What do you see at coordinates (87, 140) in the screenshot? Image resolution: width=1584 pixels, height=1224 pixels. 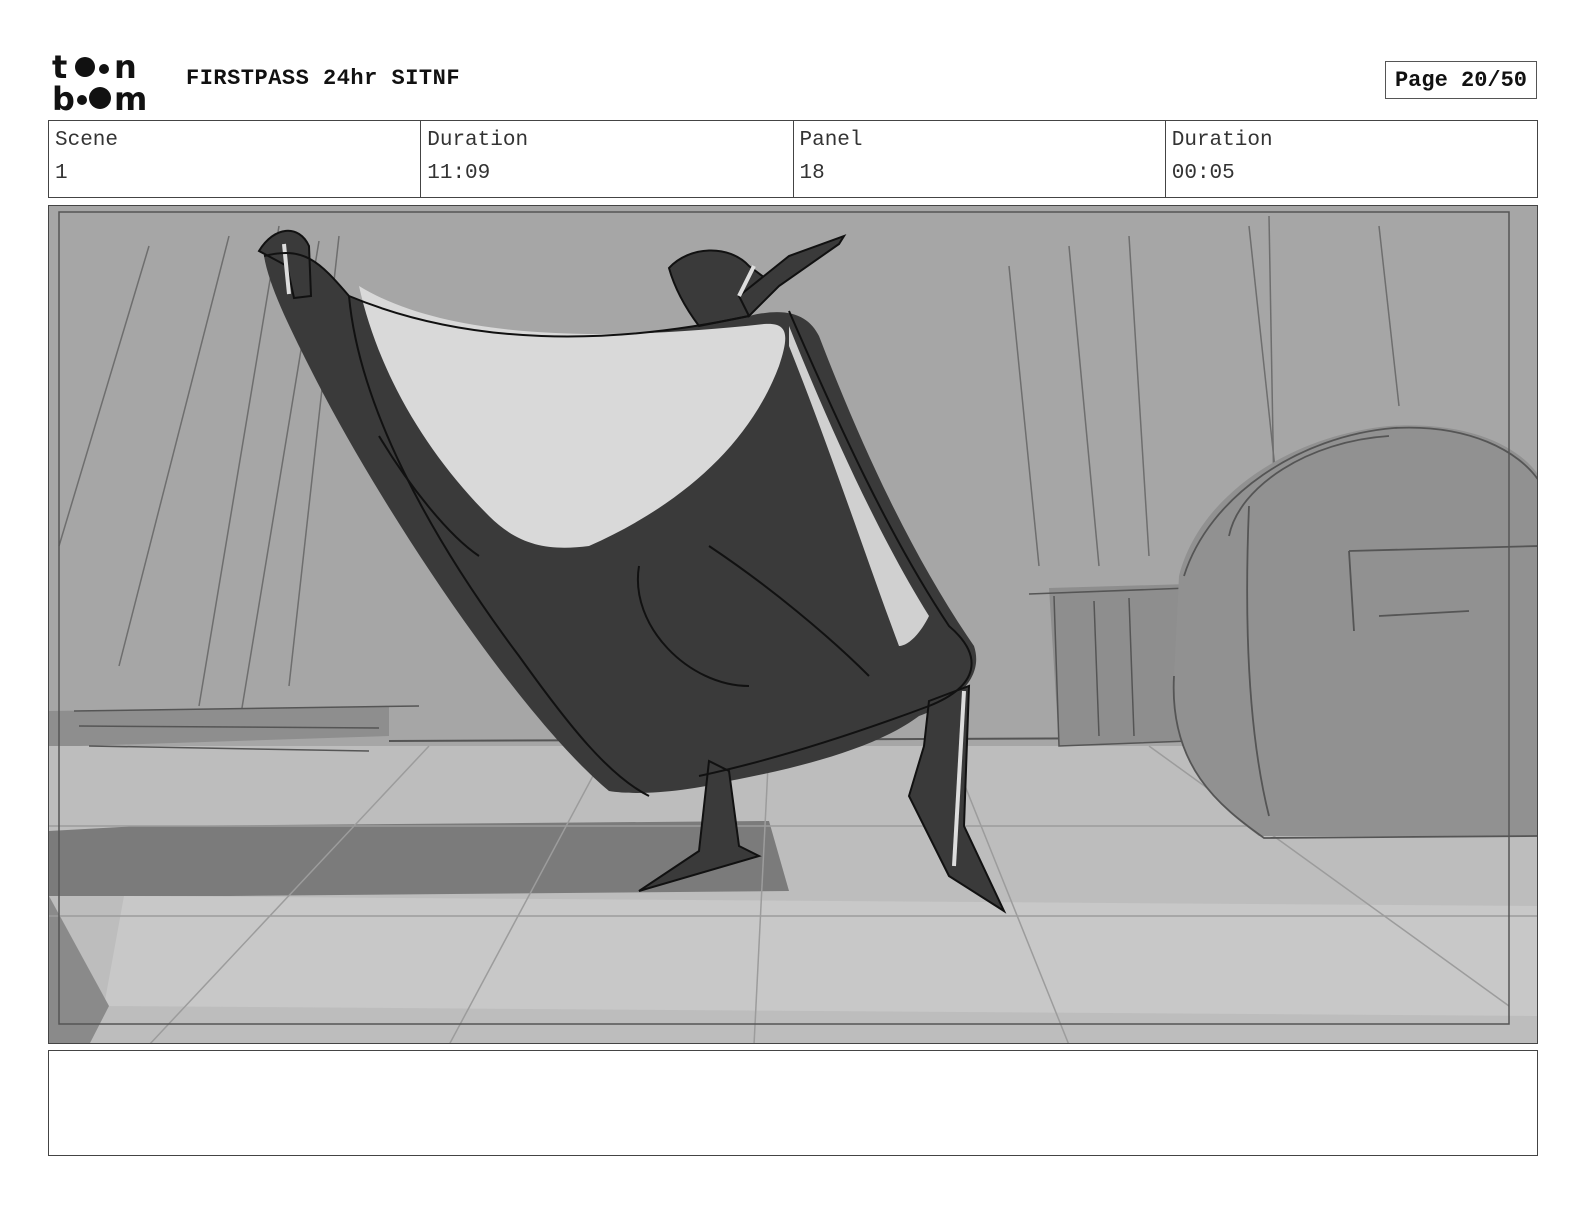 I see `scene-label: Scene` at bounding box center [87, 140].